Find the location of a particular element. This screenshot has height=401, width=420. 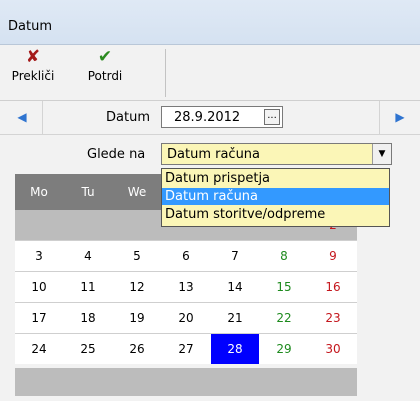

cancel-button: ✘ Prekliči is located at coordinates (33, 72).